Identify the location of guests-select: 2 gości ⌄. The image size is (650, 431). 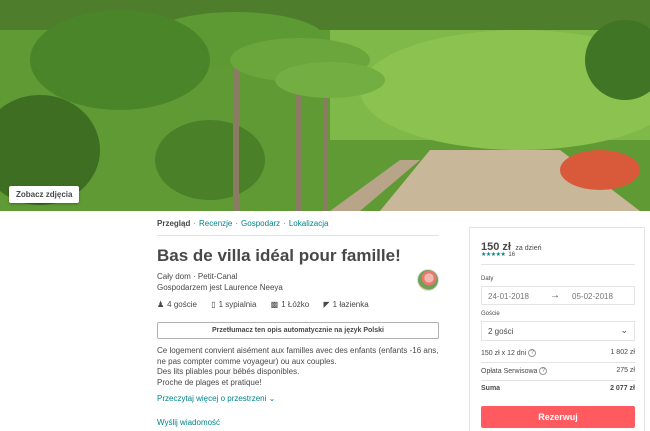
(558, 331).